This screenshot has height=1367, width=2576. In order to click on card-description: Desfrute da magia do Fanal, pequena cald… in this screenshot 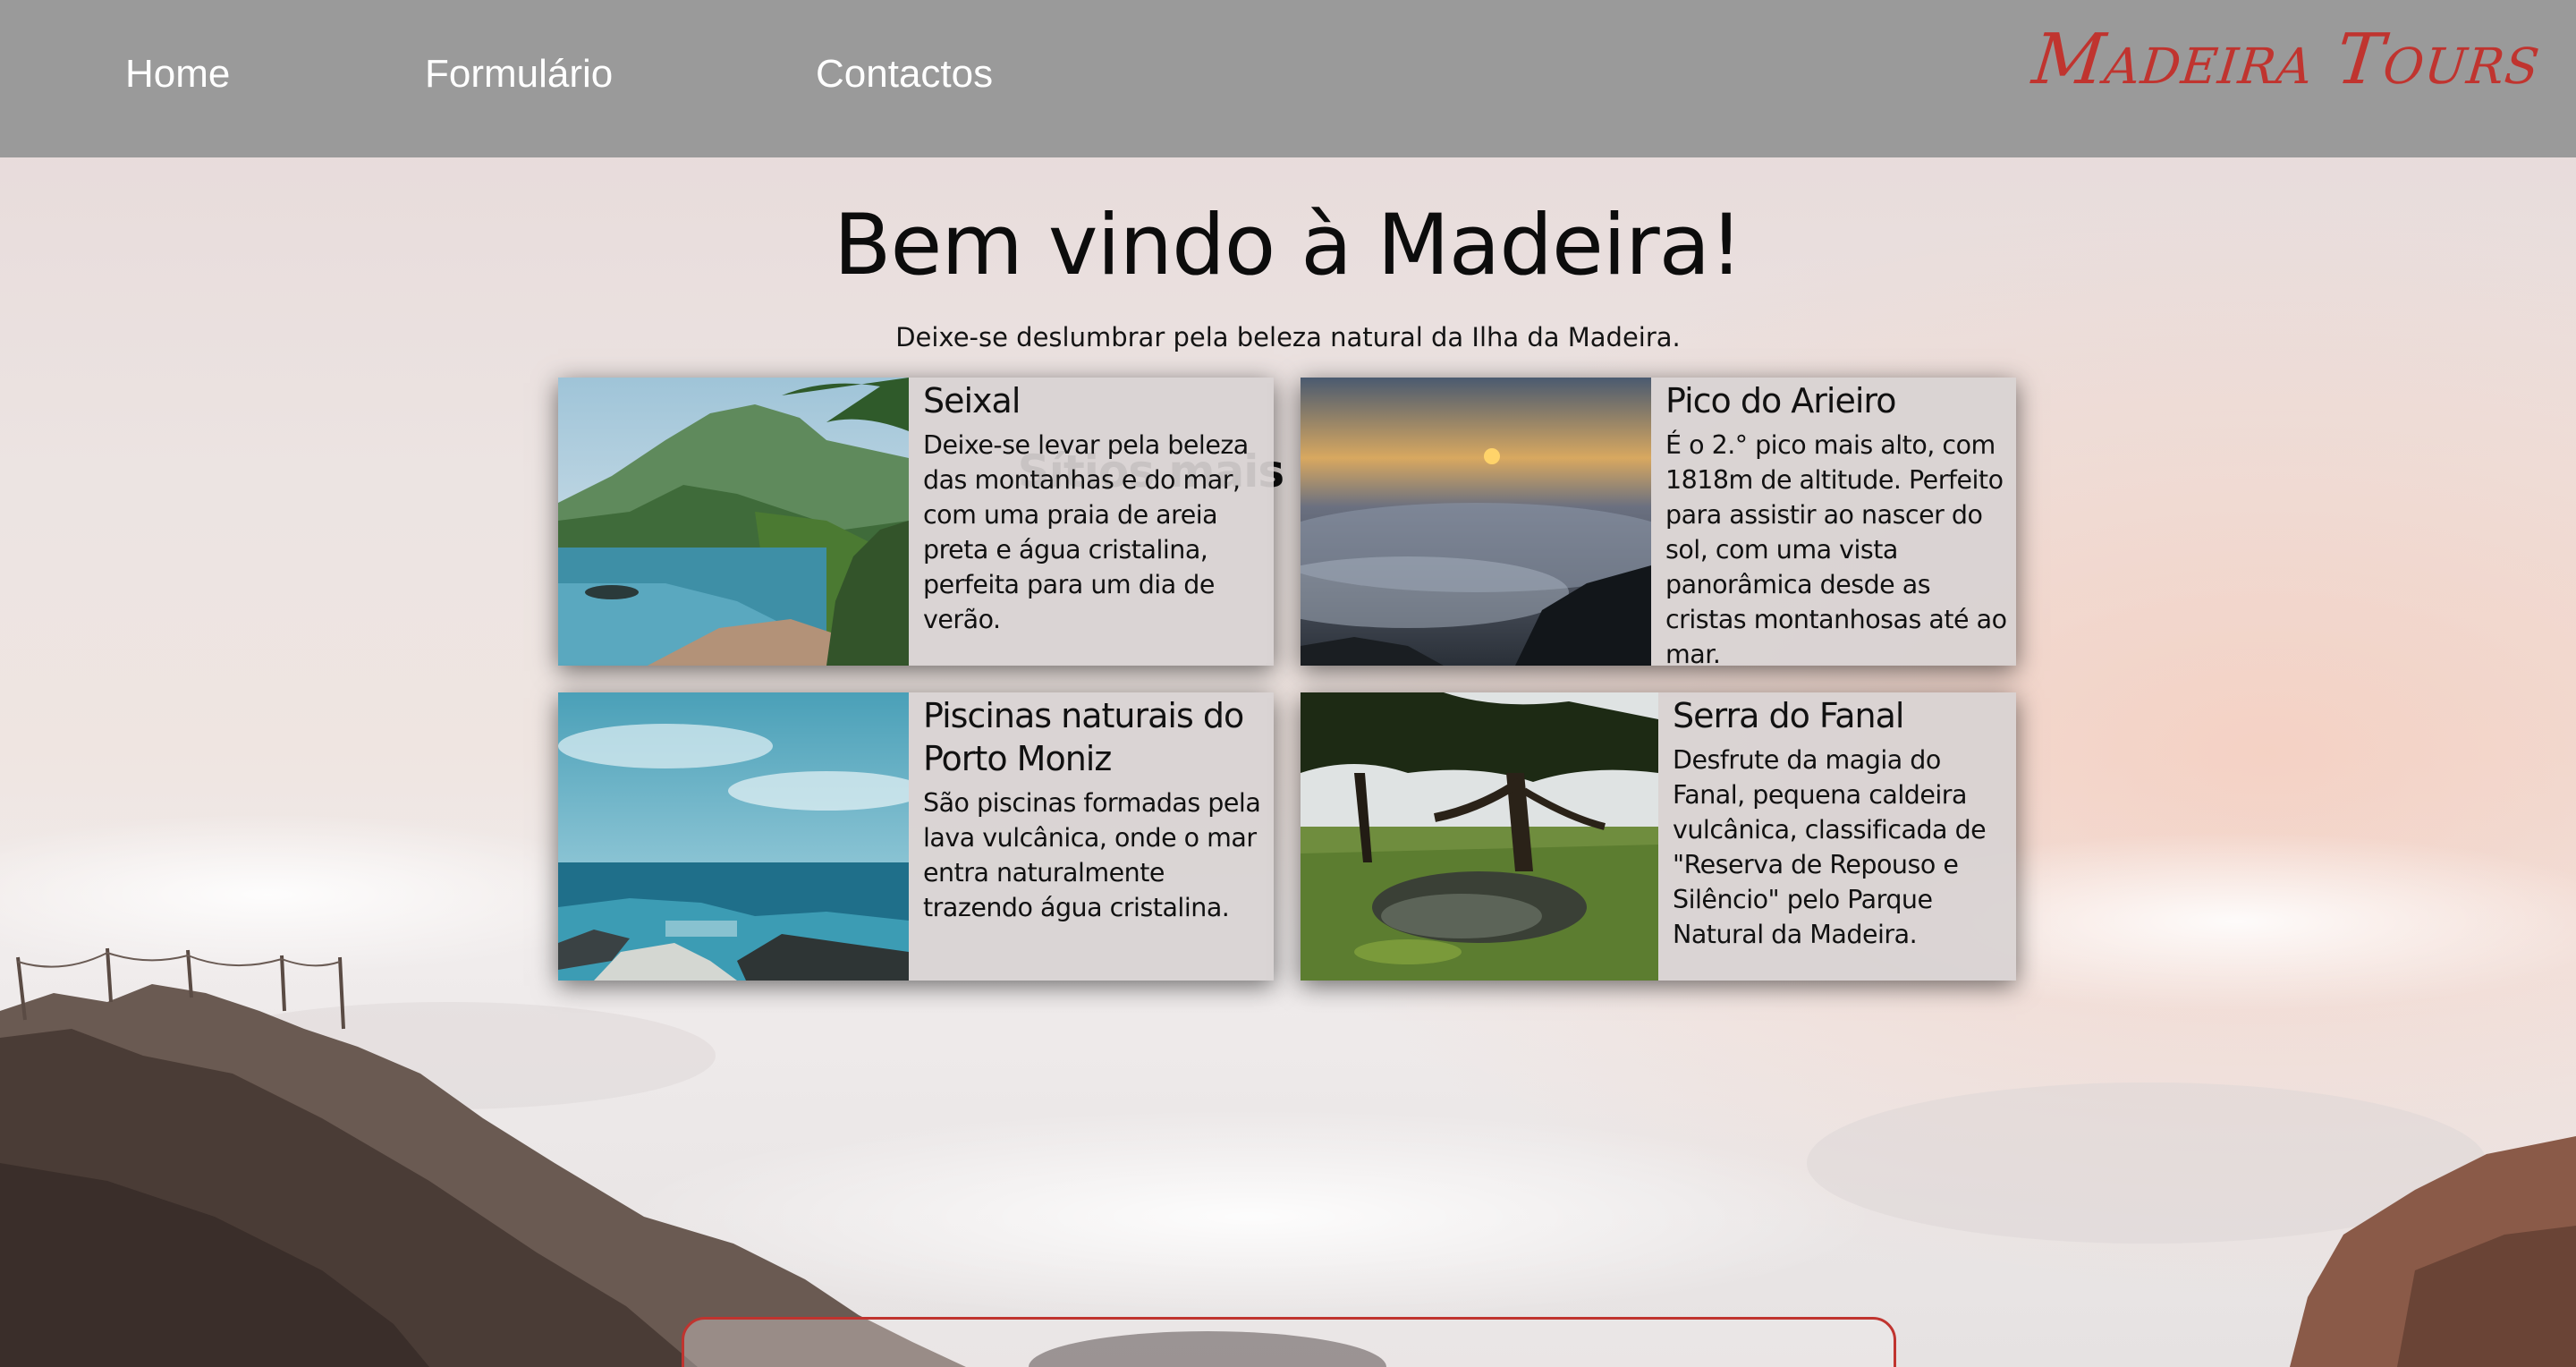, I will do `click(1830, 847)`.